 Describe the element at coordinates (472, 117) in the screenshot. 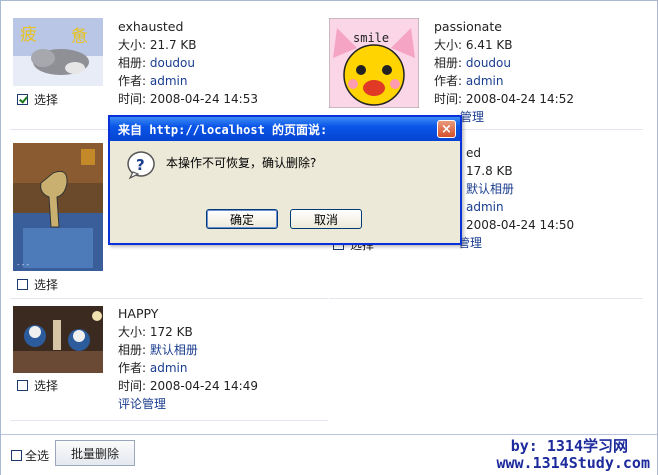

I see `comment-manage-link: 管理` at that location.